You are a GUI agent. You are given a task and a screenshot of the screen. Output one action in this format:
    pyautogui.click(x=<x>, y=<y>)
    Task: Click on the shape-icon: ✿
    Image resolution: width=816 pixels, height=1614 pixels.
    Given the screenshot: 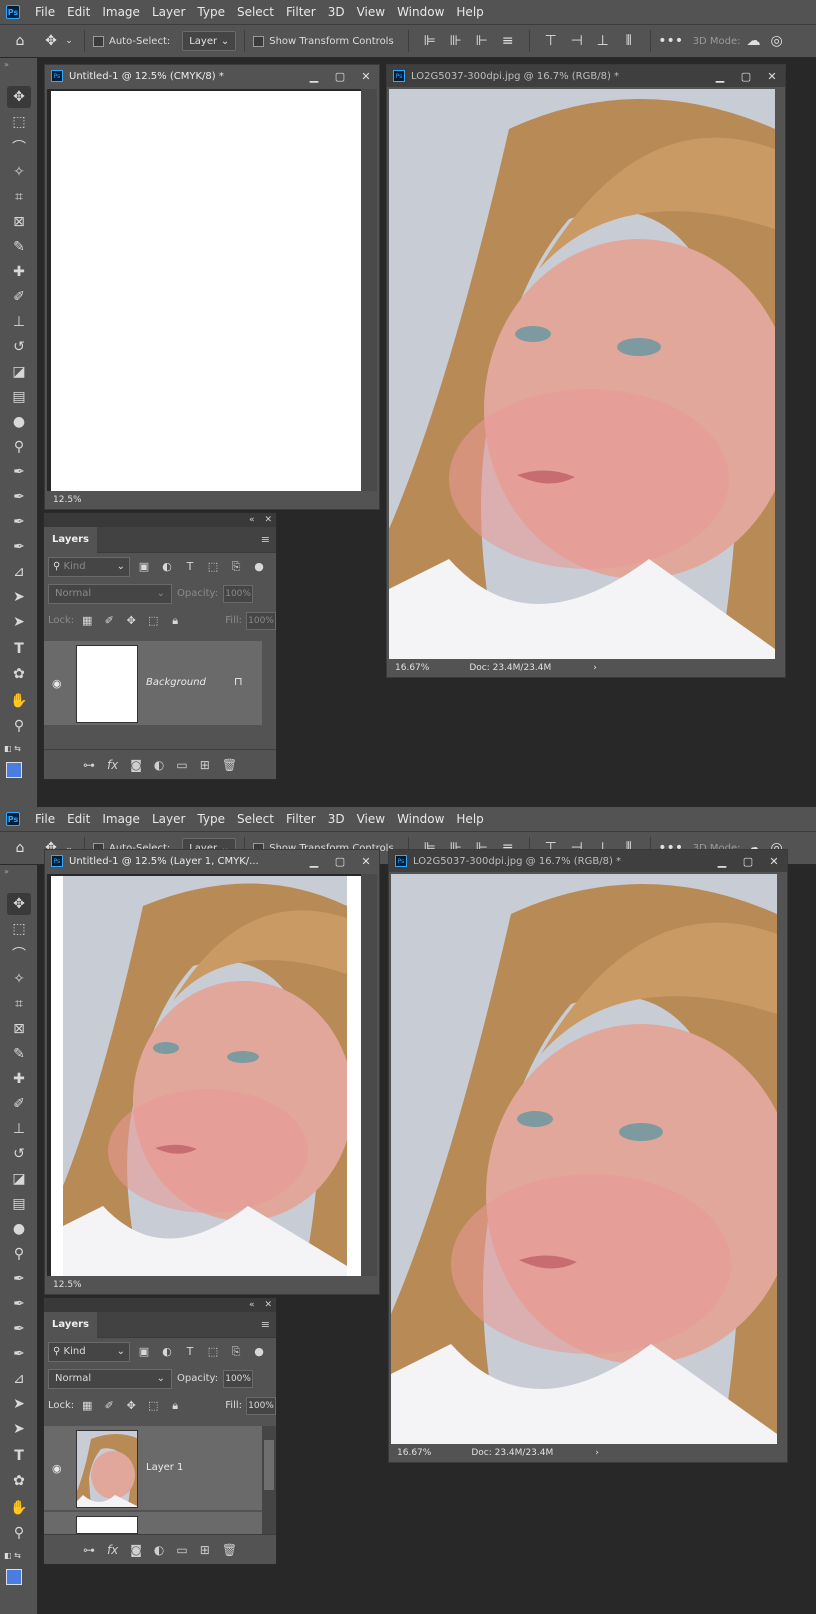 What is the action you would take?
    pyautogui.click(x=19, y=674)
    